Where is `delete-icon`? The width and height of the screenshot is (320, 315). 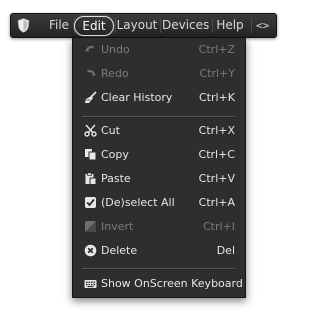 delete-icon is located at coordinates (90, 250).